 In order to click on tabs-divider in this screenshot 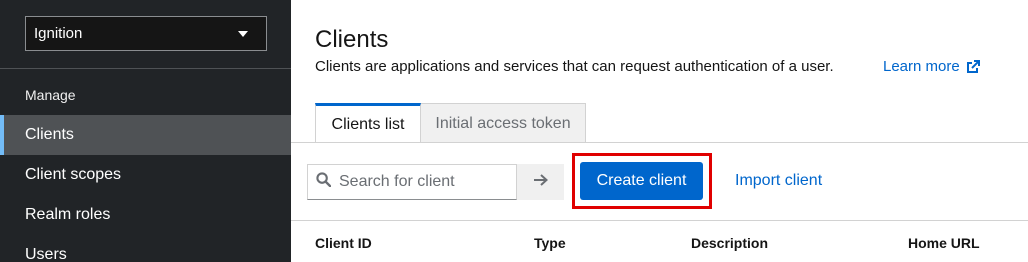, I will do `click(659, 142)`.